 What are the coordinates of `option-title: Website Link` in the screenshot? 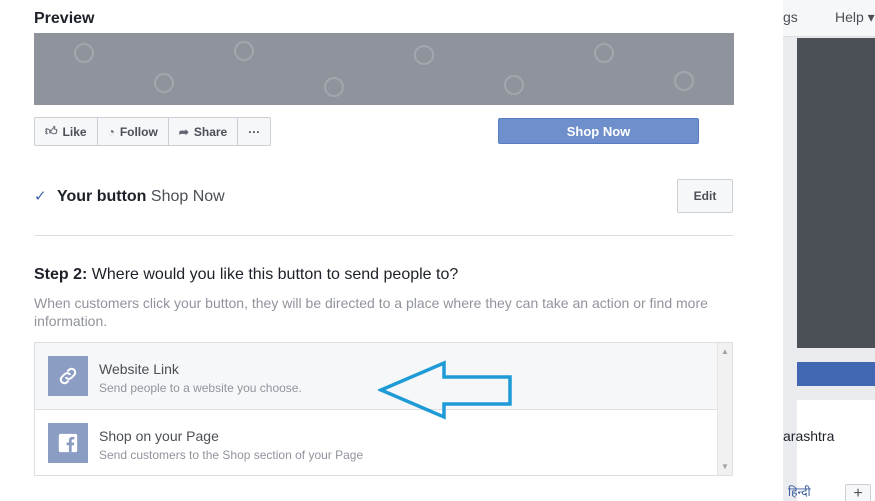 It's located at (139, 369).